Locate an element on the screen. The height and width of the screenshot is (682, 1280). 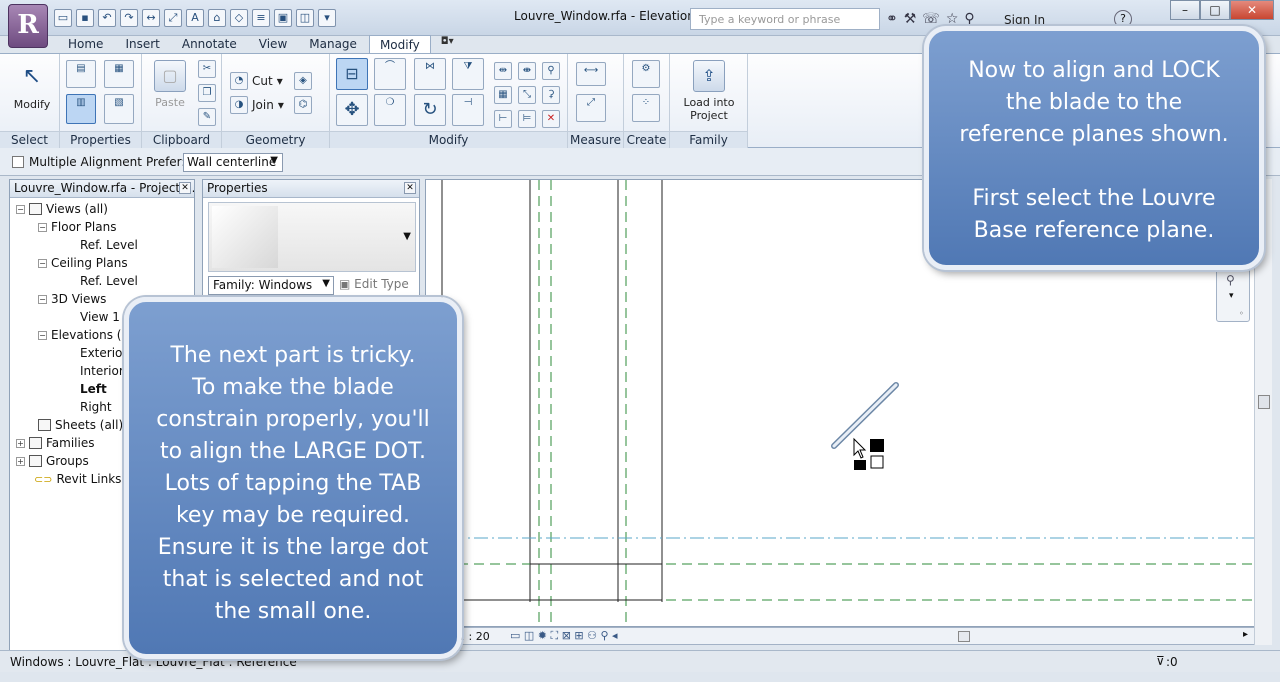
scroll-right-icon: ▸ is located at coordinates (1245, 634).